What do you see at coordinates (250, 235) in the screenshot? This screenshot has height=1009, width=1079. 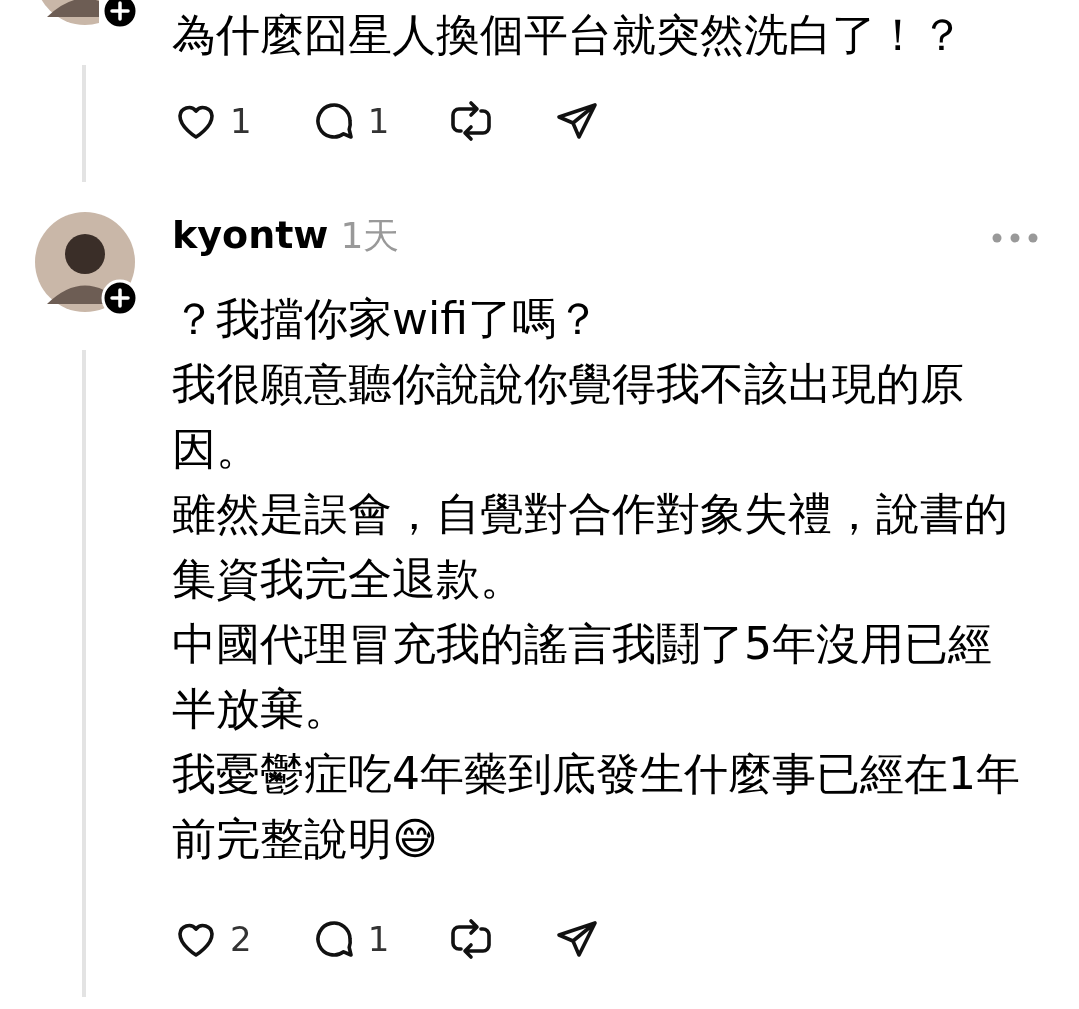 I see `username: kyontw` at bounding box center [250, 235].